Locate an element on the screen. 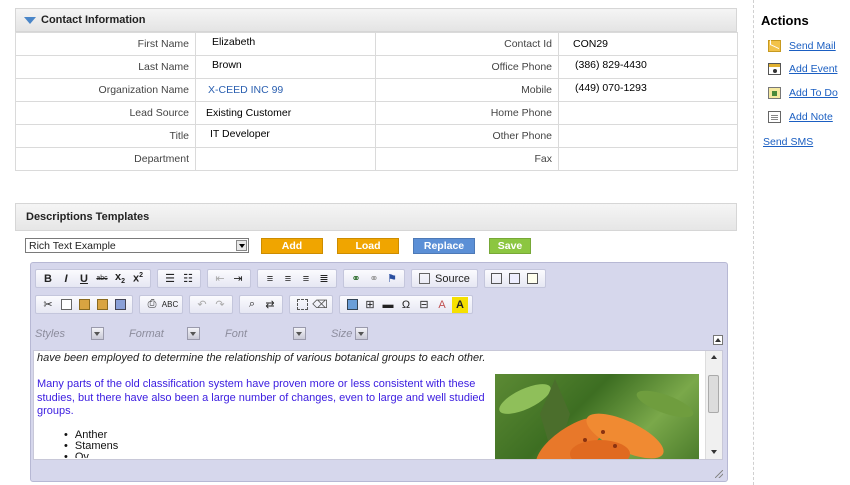 The image size is (850, 485). field-label-home-phone: Home Phone is located at coordinates (467, 113).